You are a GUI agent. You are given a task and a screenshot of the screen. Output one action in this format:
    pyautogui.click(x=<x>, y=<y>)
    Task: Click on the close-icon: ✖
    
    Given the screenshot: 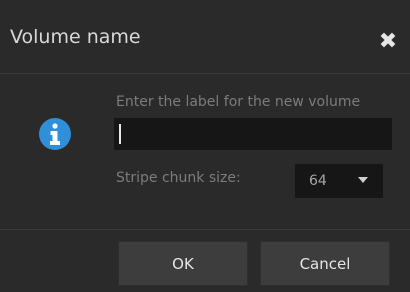 What is the action you would take?
    pyautogui.click(x=388, y=42)
    